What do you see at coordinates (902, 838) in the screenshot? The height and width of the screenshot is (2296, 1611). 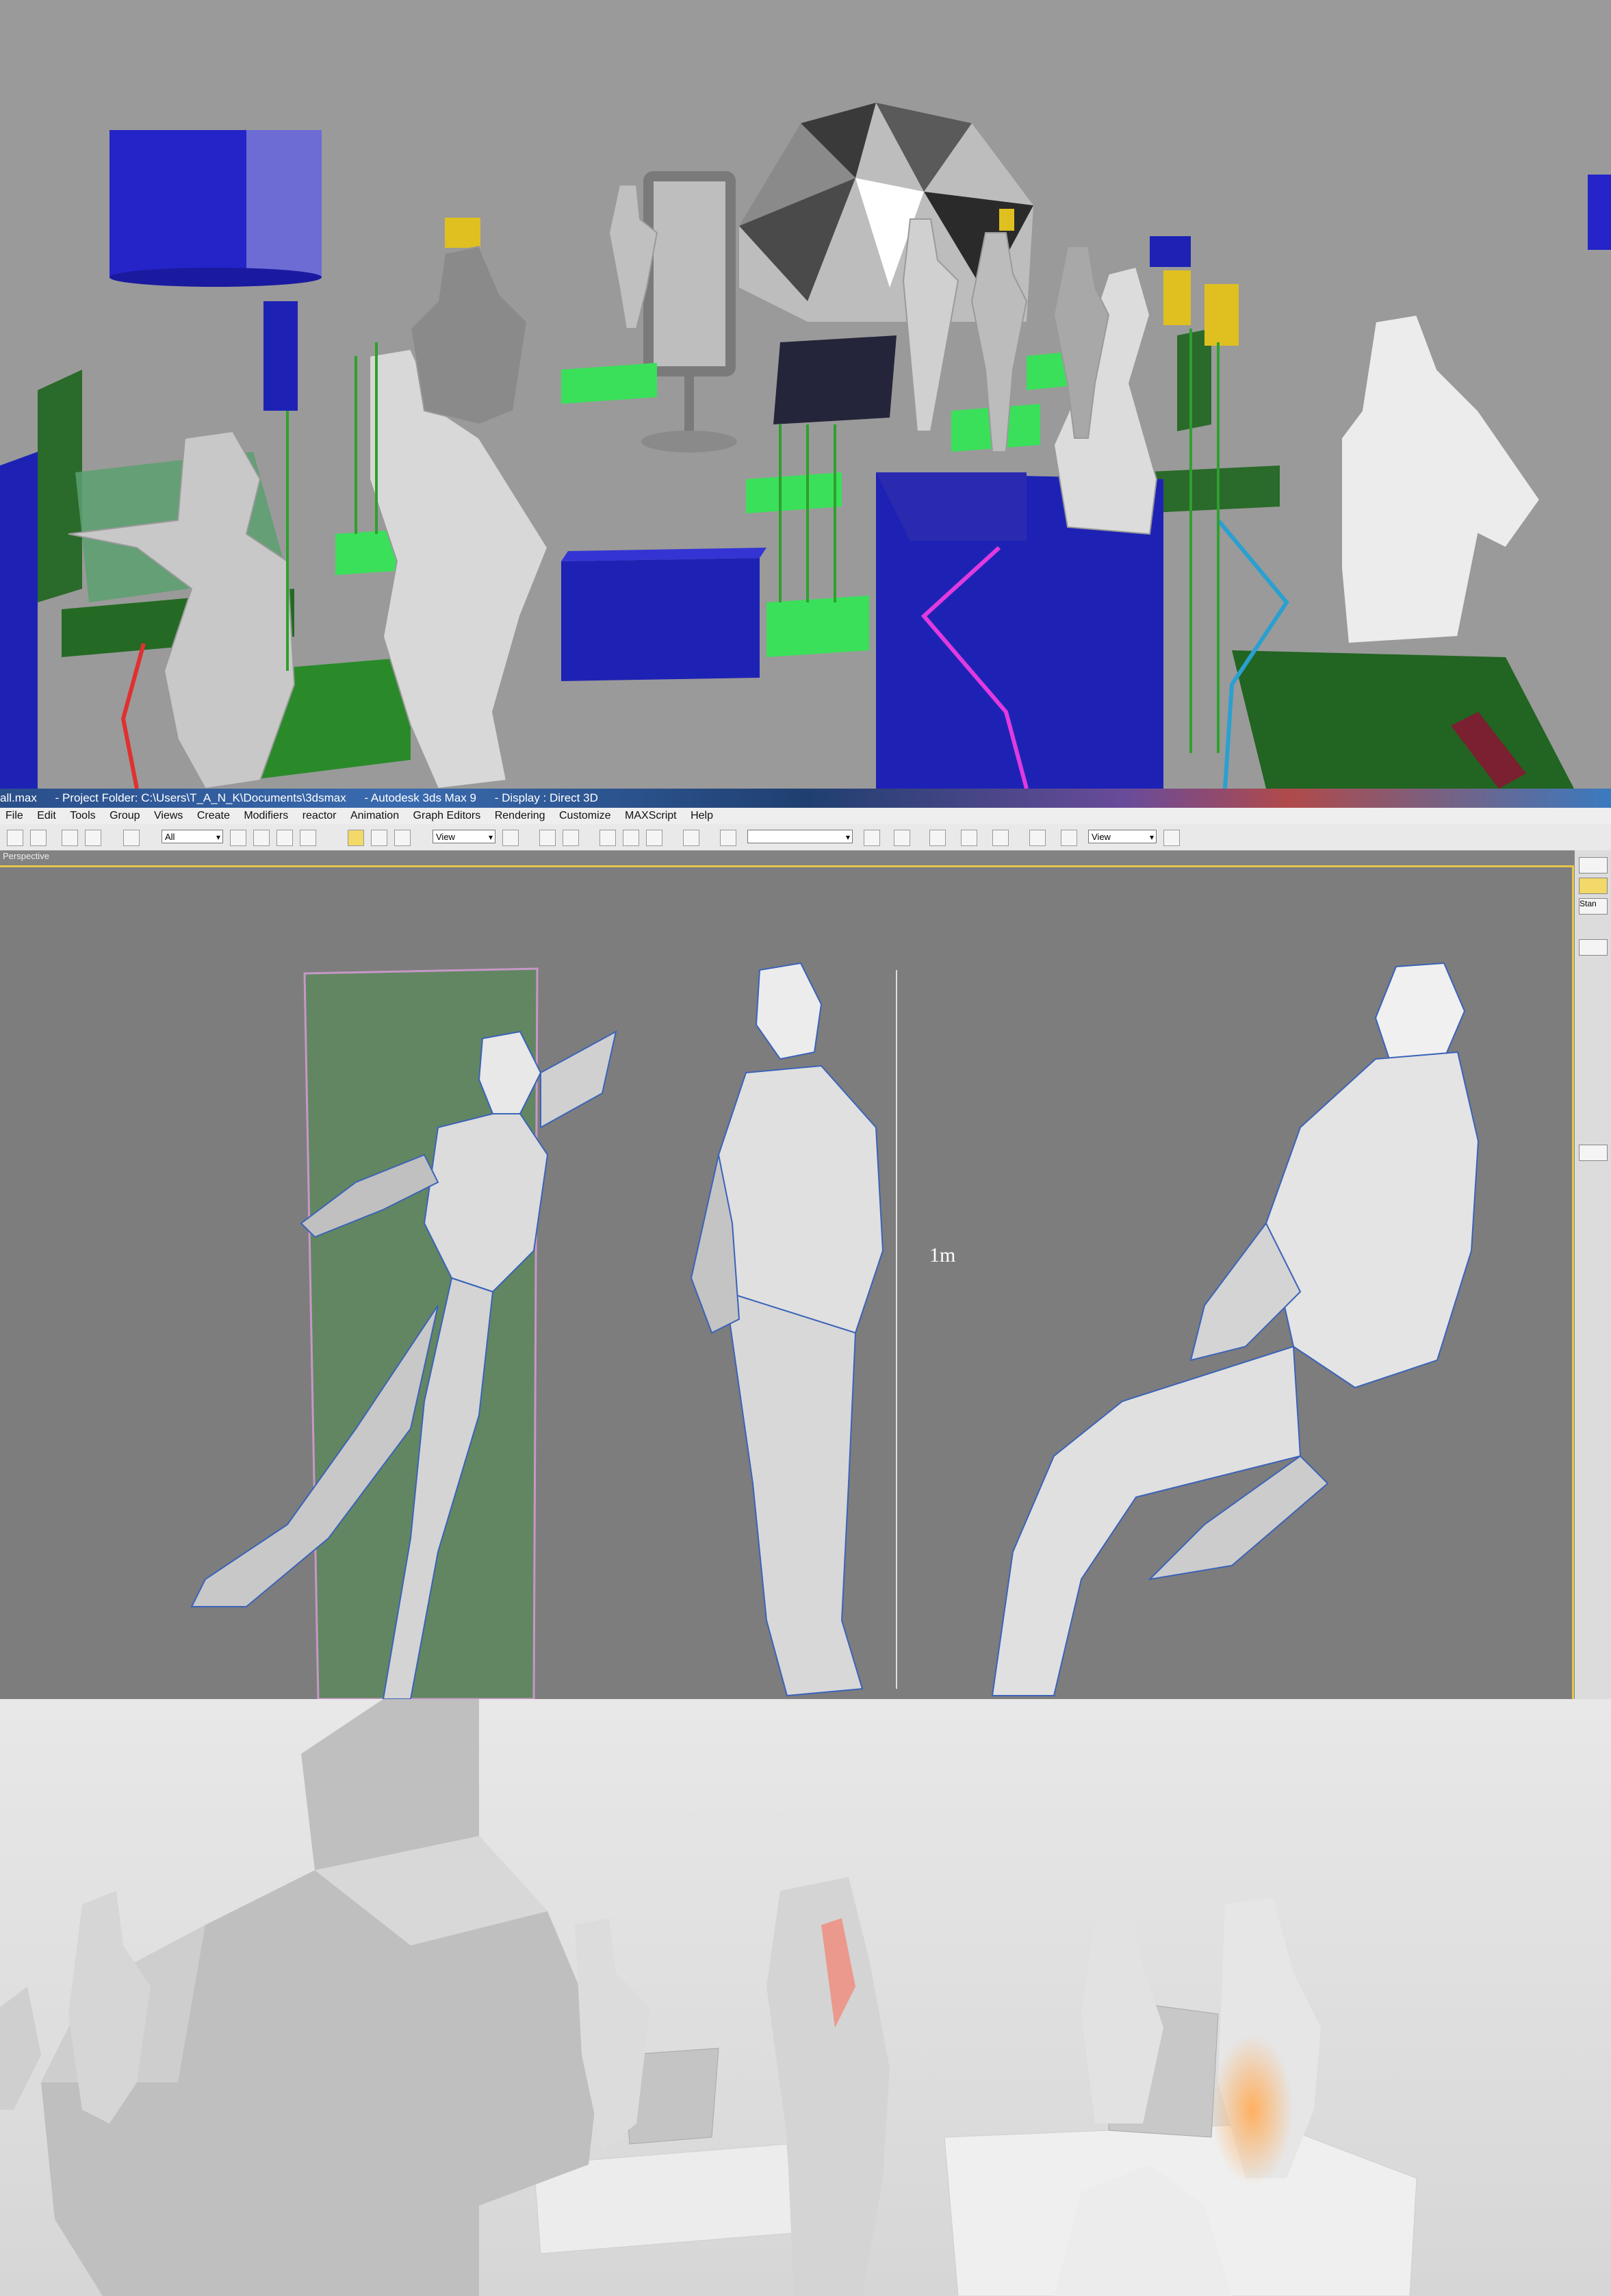 I see `align-icon` at bounding box center [902, 838].